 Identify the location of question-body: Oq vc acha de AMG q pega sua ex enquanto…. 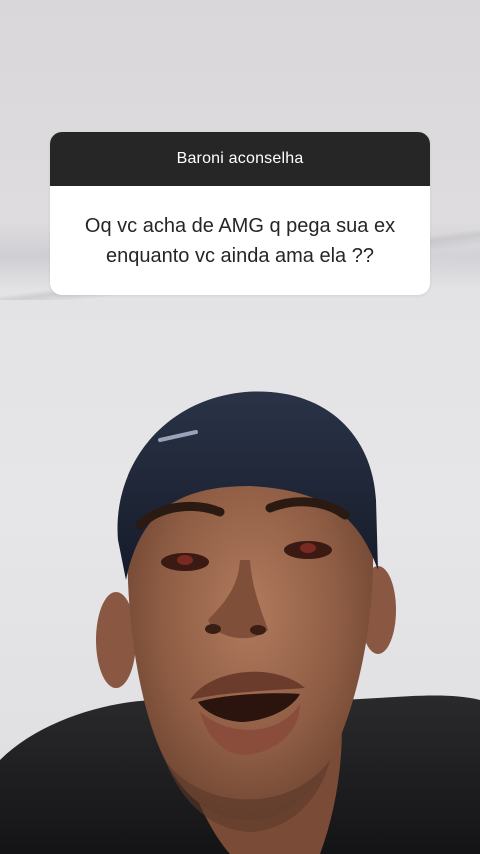
(240, 240).